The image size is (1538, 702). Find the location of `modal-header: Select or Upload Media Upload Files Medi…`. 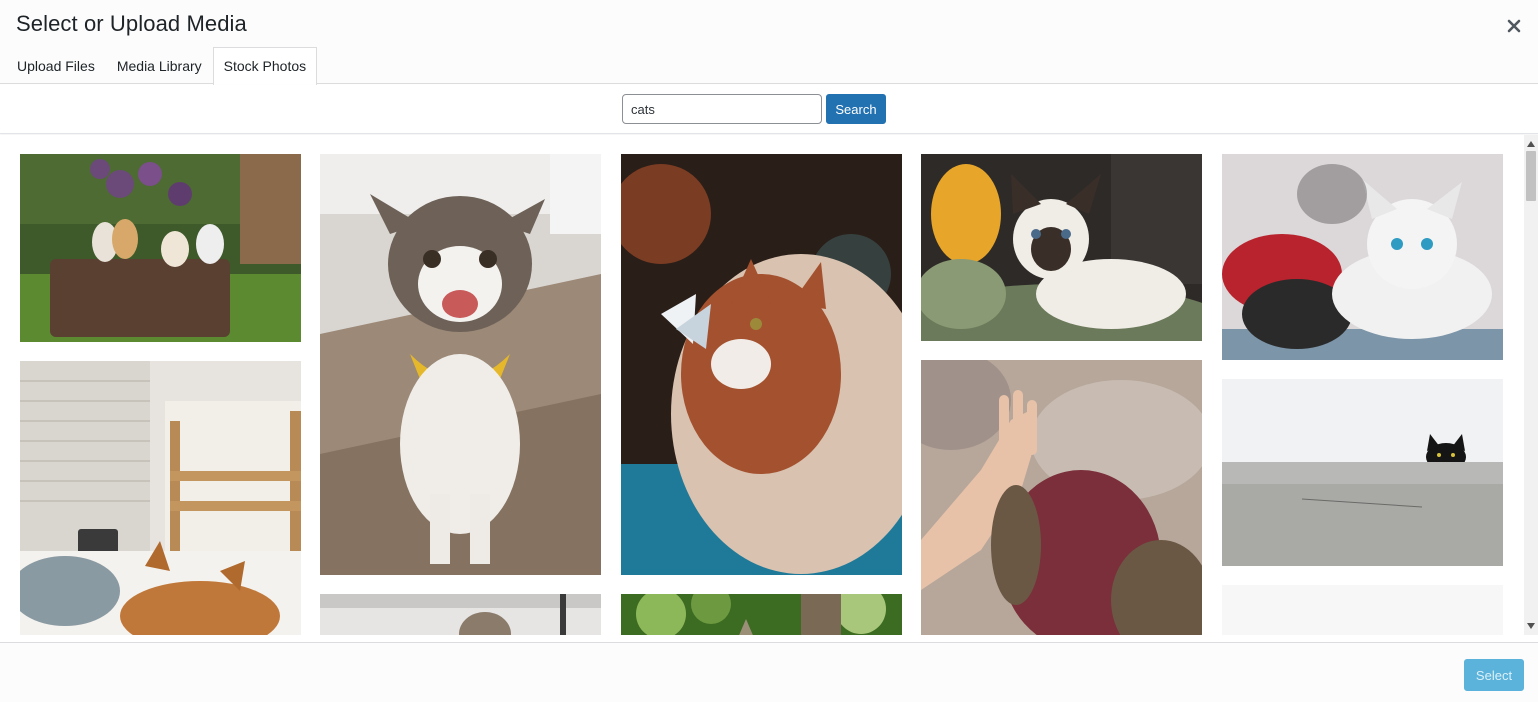

modal-header: Select or Upload Media Upload Files Medi… is located at coordinates (769, 42).